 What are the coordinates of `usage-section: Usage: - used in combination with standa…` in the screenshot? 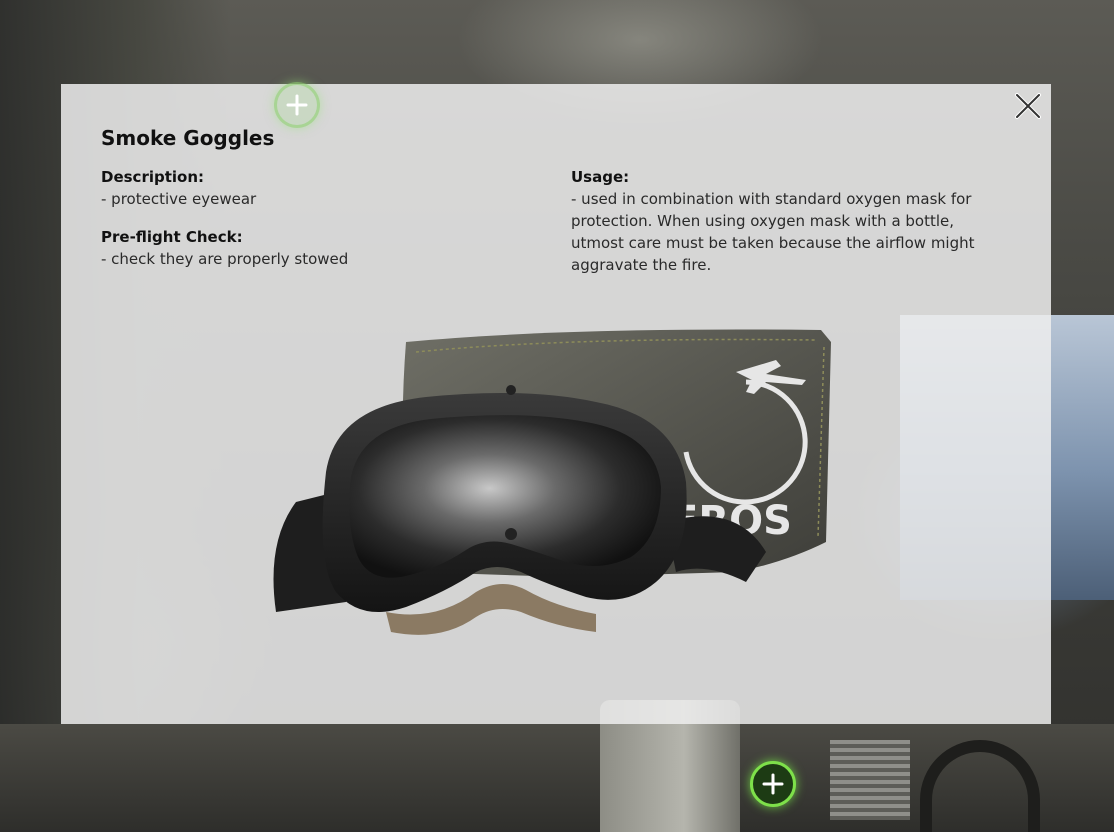 It's located at (791, 221).